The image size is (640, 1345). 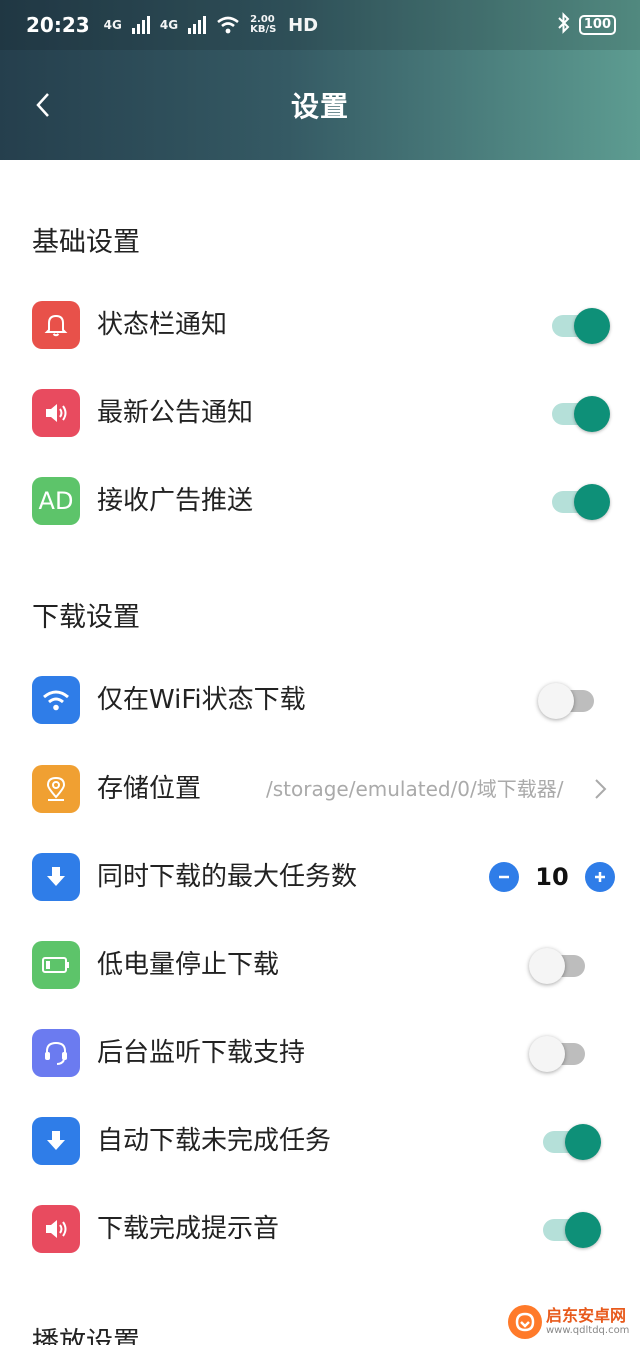 I want to click on row-label: 下载完成提示音, so click(x=188, y=1229).